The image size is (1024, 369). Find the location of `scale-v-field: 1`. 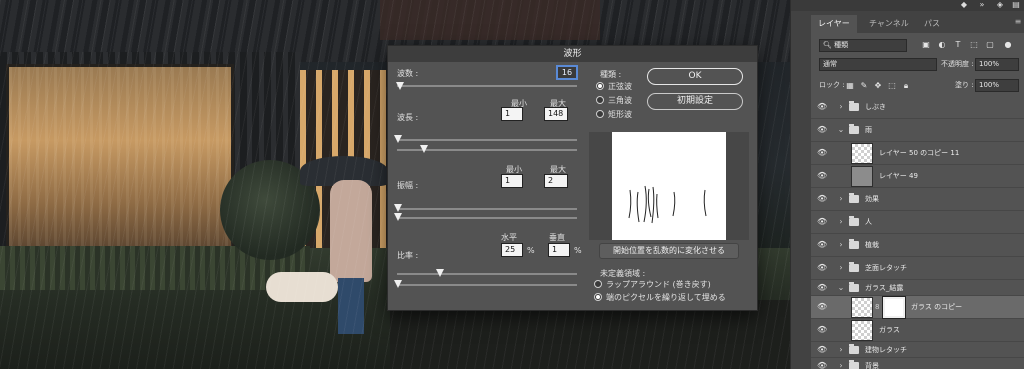

scale-v-field: 1 is located at coordinates (559, 250).